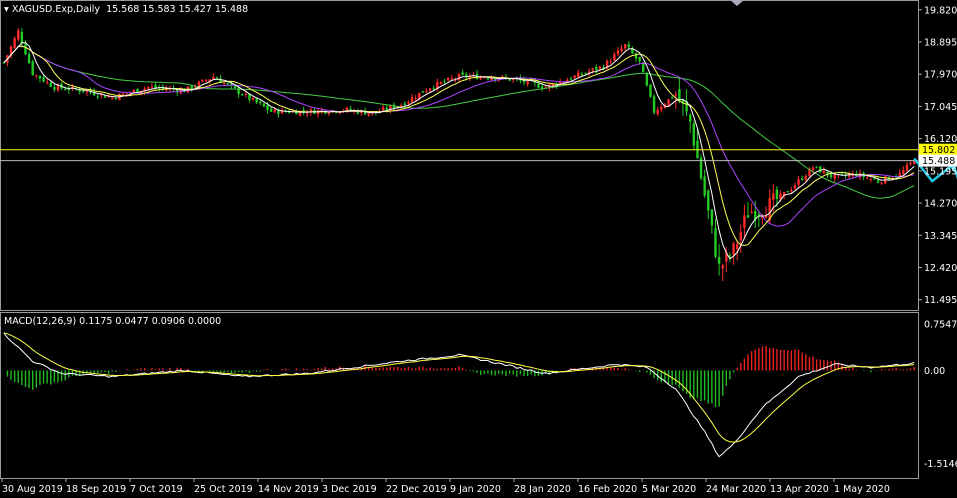 Image resolution: width=957 pixels, height=498 pixels. Describe the element at coordinates (669, 489) in the screenshot. I see `time-tick-label: 5 Mar 2020` at that location.